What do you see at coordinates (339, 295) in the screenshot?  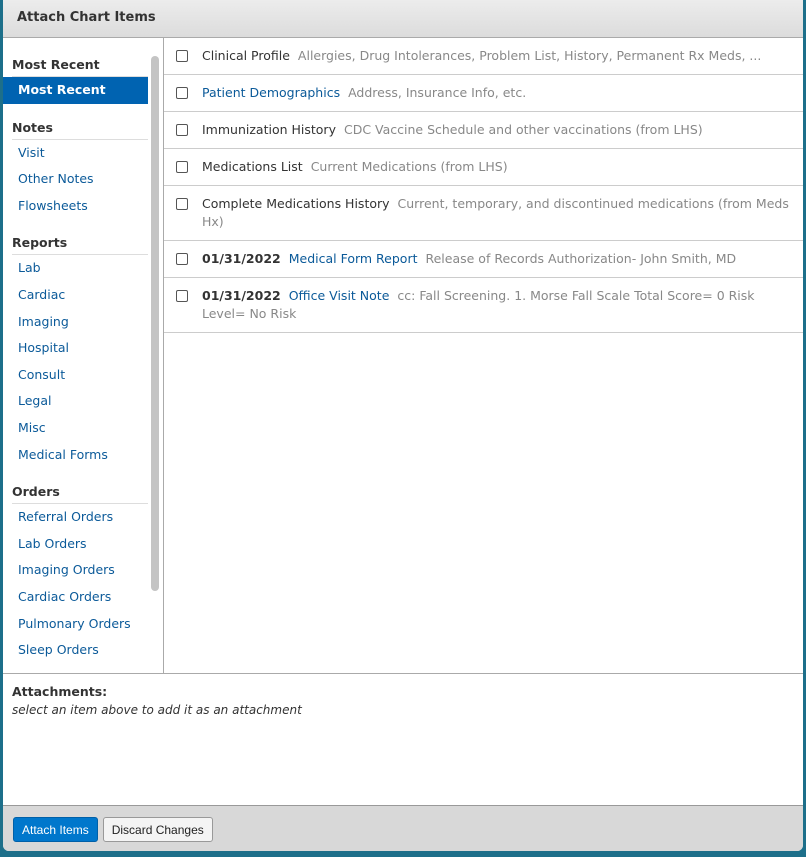 I see `item-title: Office Visit Note` at bounding box center [339, 295].